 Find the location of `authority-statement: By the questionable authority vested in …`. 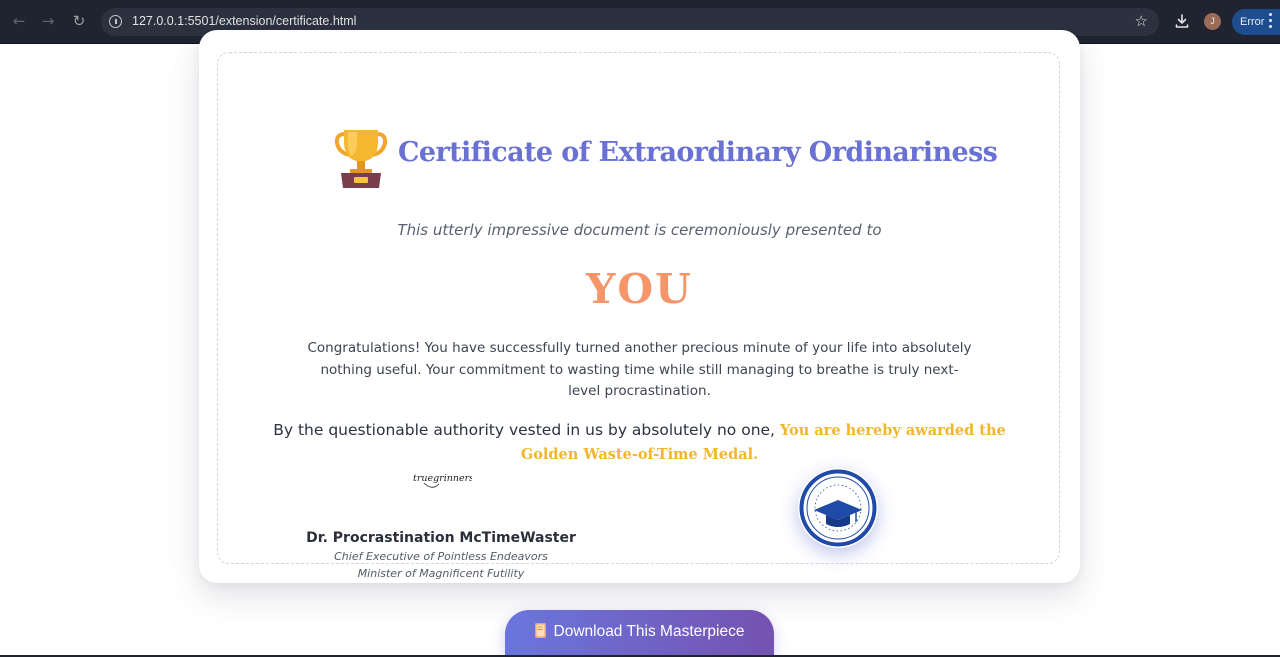

authority-statement: By the questionable authority vested in … is located at coordinates (639, 442).